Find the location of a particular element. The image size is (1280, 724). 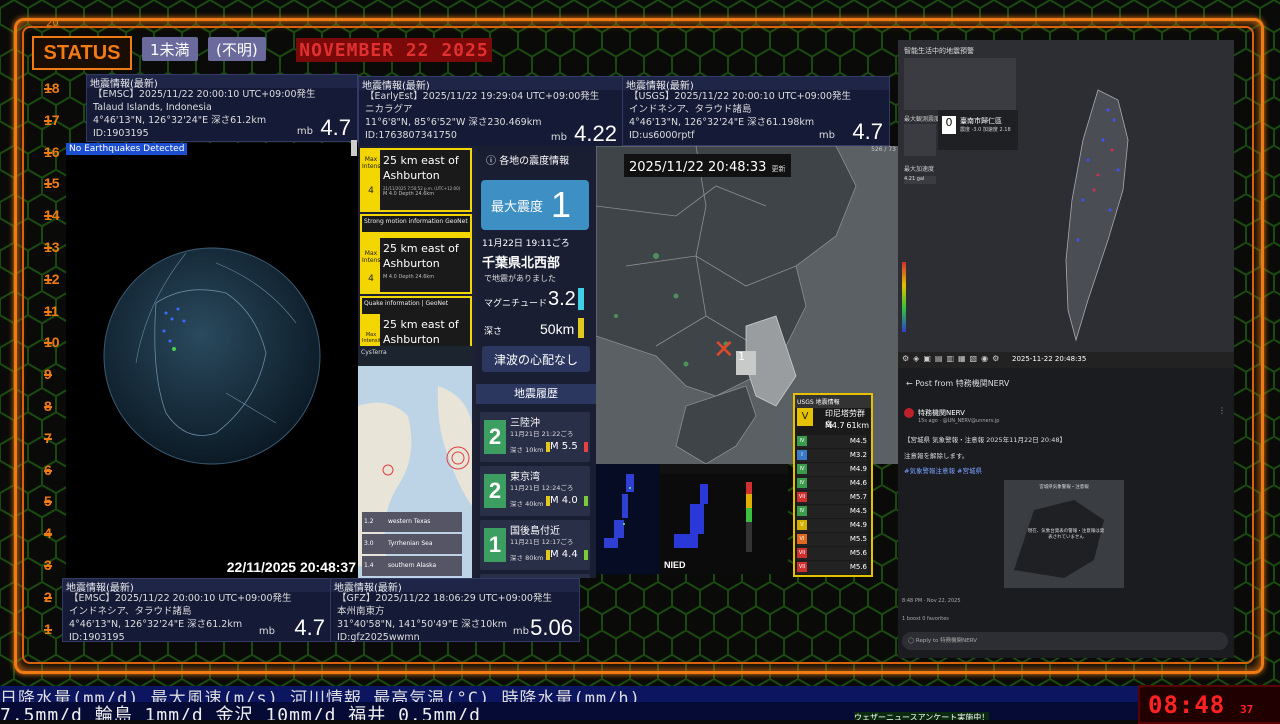

max-intensity-box: 最大震度 1 is located at coordinates (535, 205).